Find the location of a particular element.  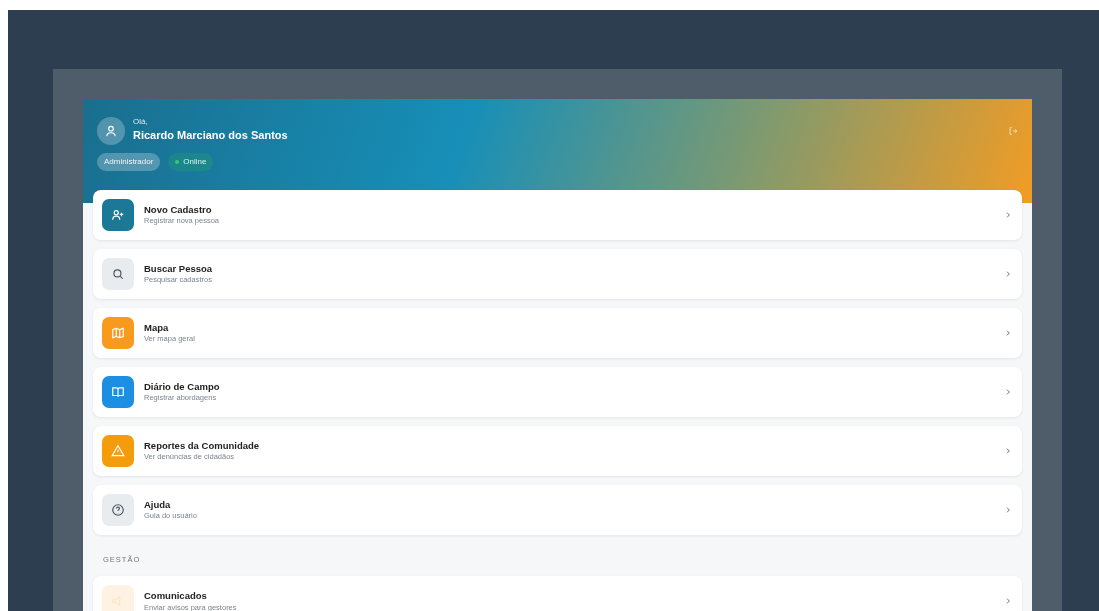

role-badge: Administrador is located at coordinates (129, 162).